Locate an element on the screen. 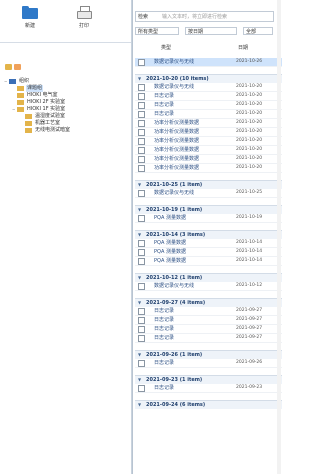 Image resolution: width=320 pixels, height=474 pixels. search-box: 检索 输入文本时，将立即进行检索 is located at coordinates (204, 16).